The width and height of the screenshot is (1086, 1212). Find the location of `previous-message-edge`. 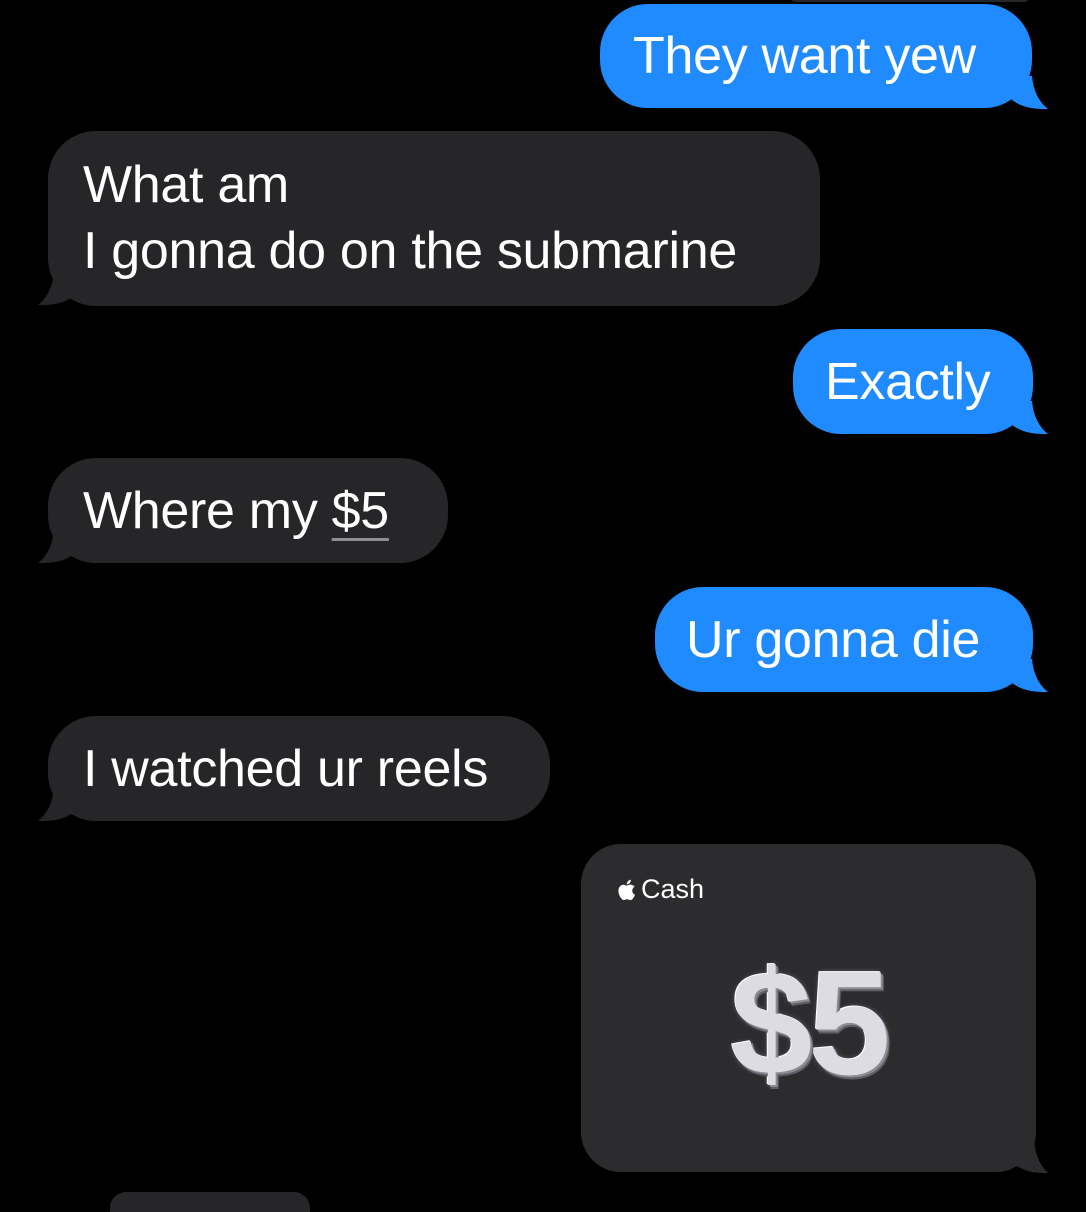

previous-message-edge is located at coordinates (910, 1).